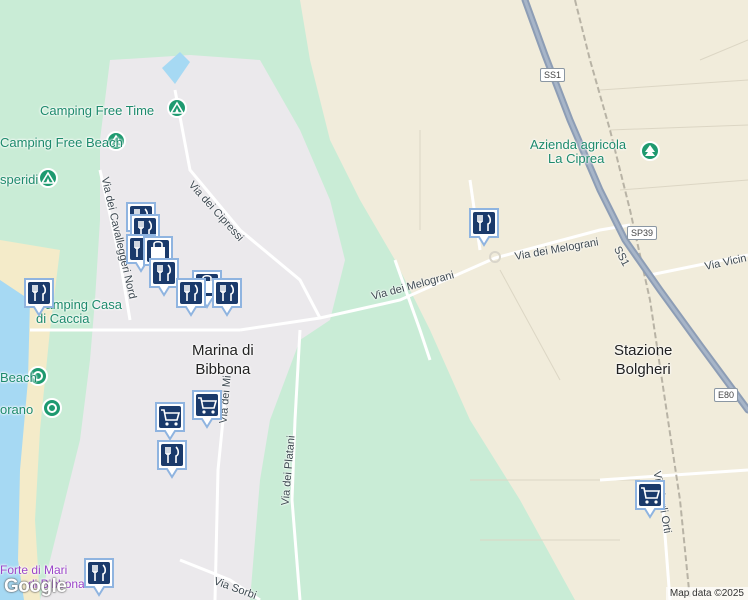  I want to click on azienda-label-1: Azienda agricola, so click(578, 144).